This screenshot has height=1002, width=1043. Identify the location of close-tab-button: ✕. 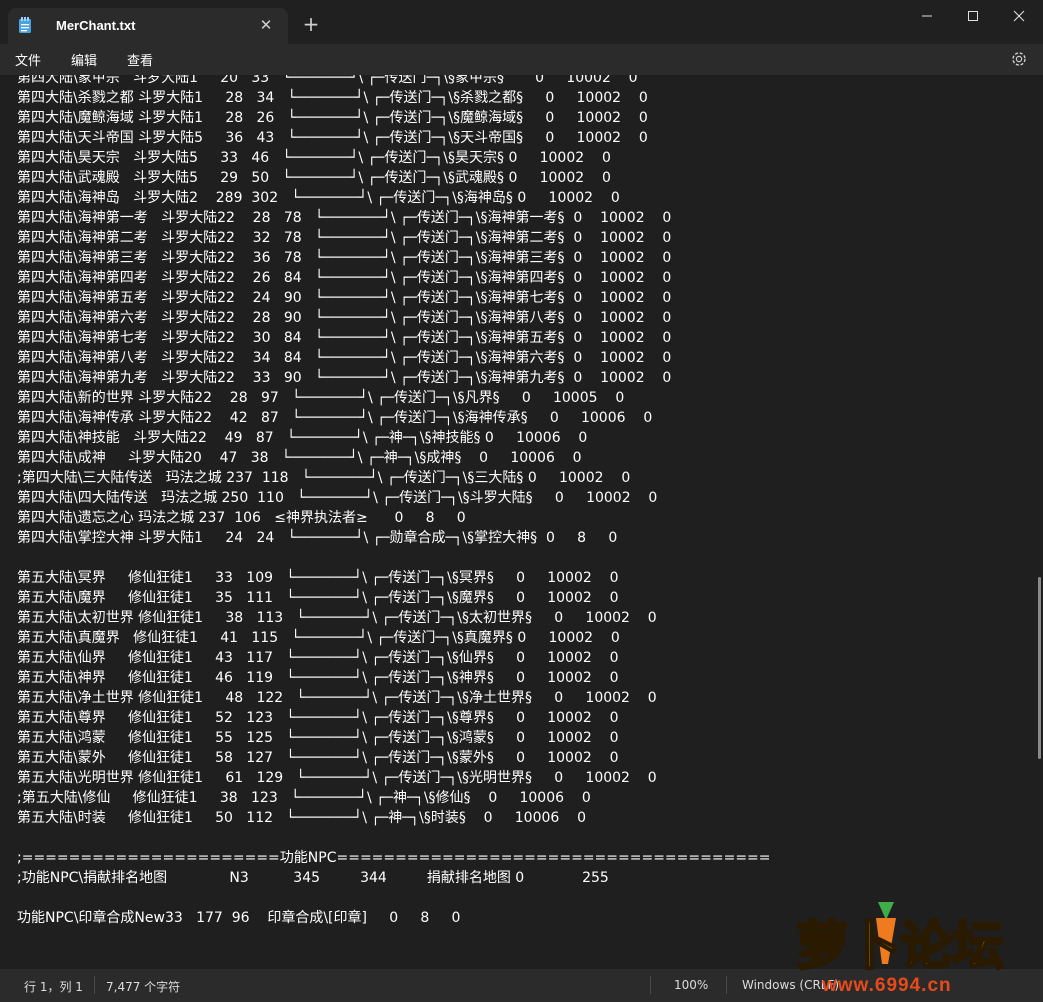
(266, 25).